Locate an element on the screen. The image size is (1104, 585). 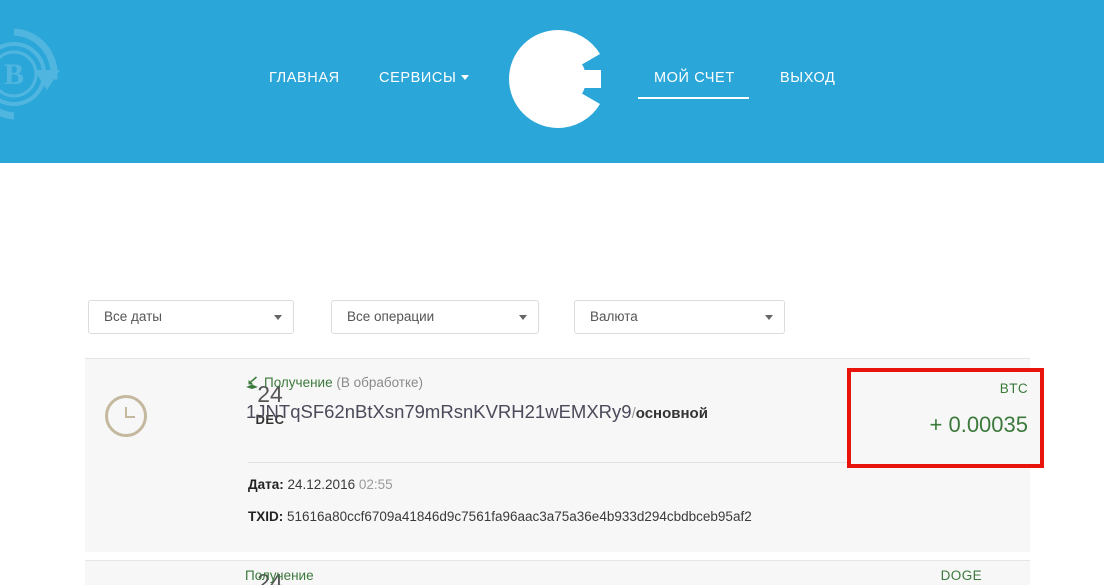
transaction-date-value: 24.12.2016 is located at coordinates (321, 484).